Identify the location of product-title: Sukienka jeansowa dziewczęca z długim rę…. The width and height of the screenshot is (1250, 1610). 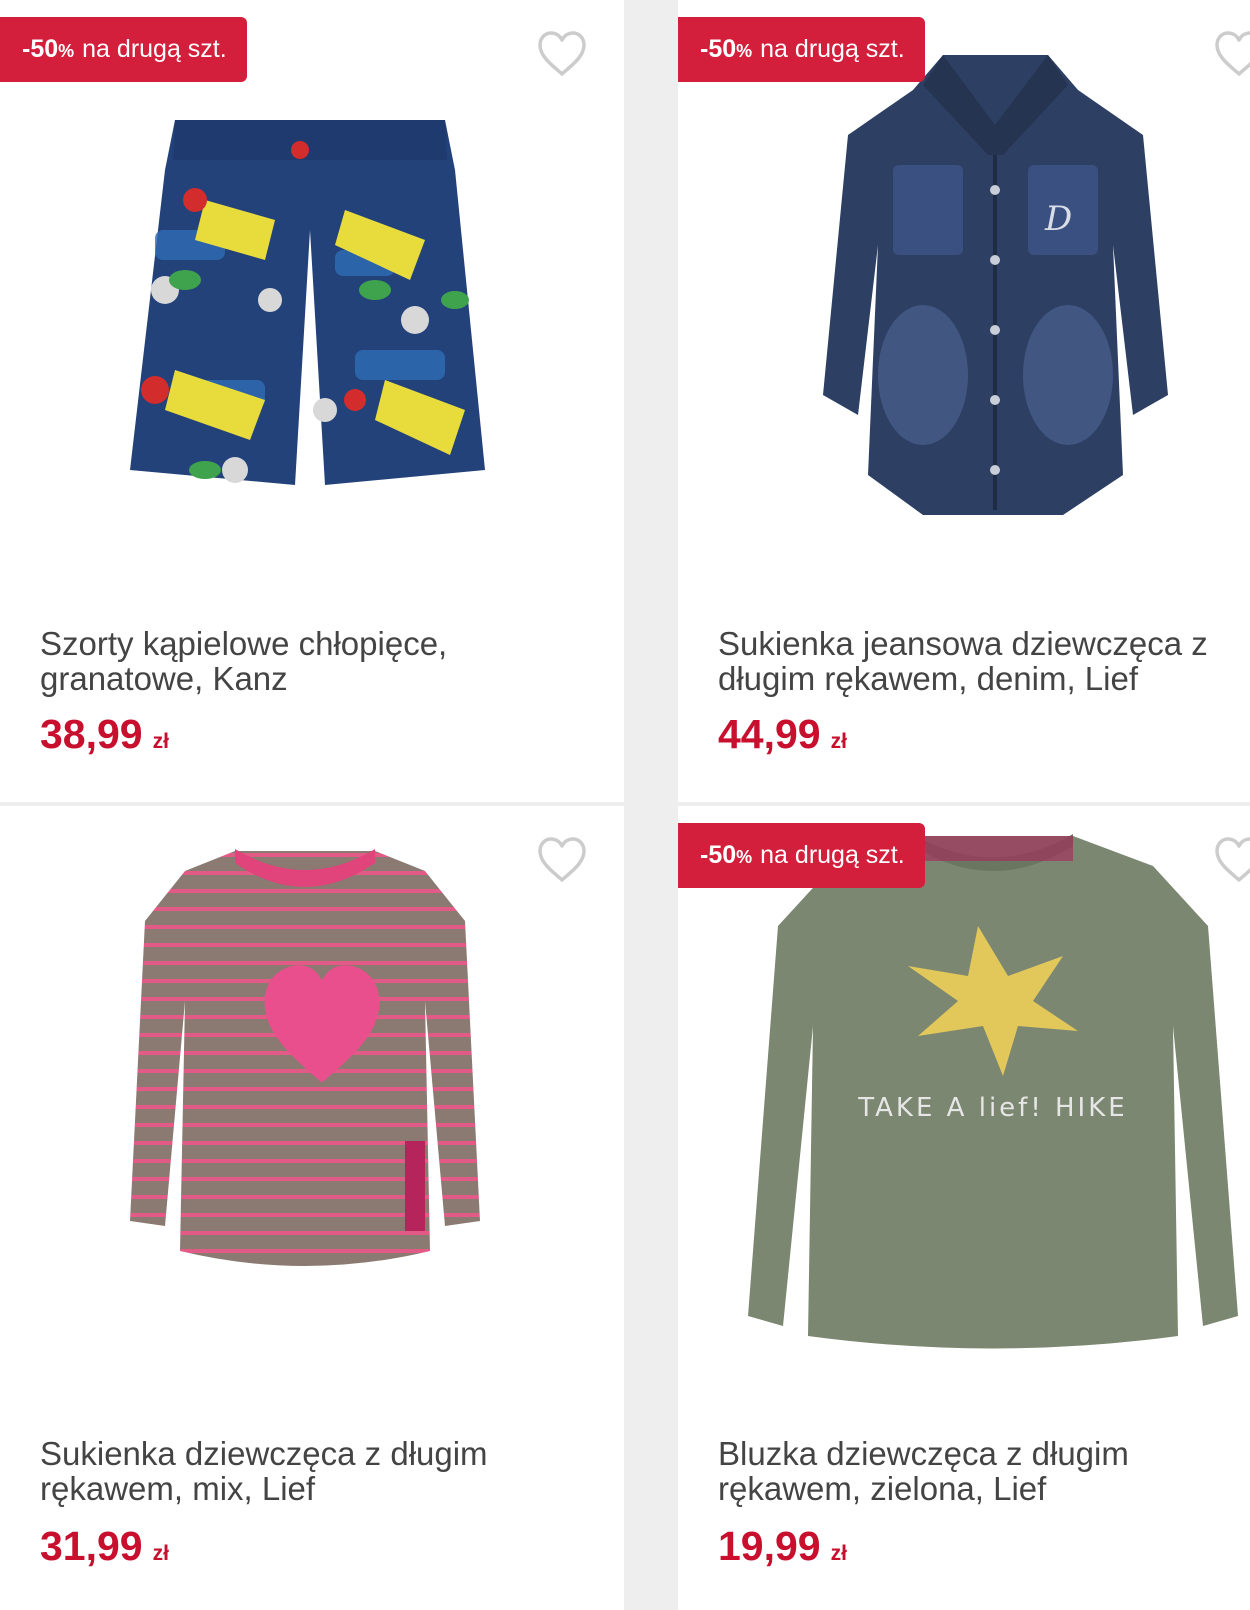
(980, 661).